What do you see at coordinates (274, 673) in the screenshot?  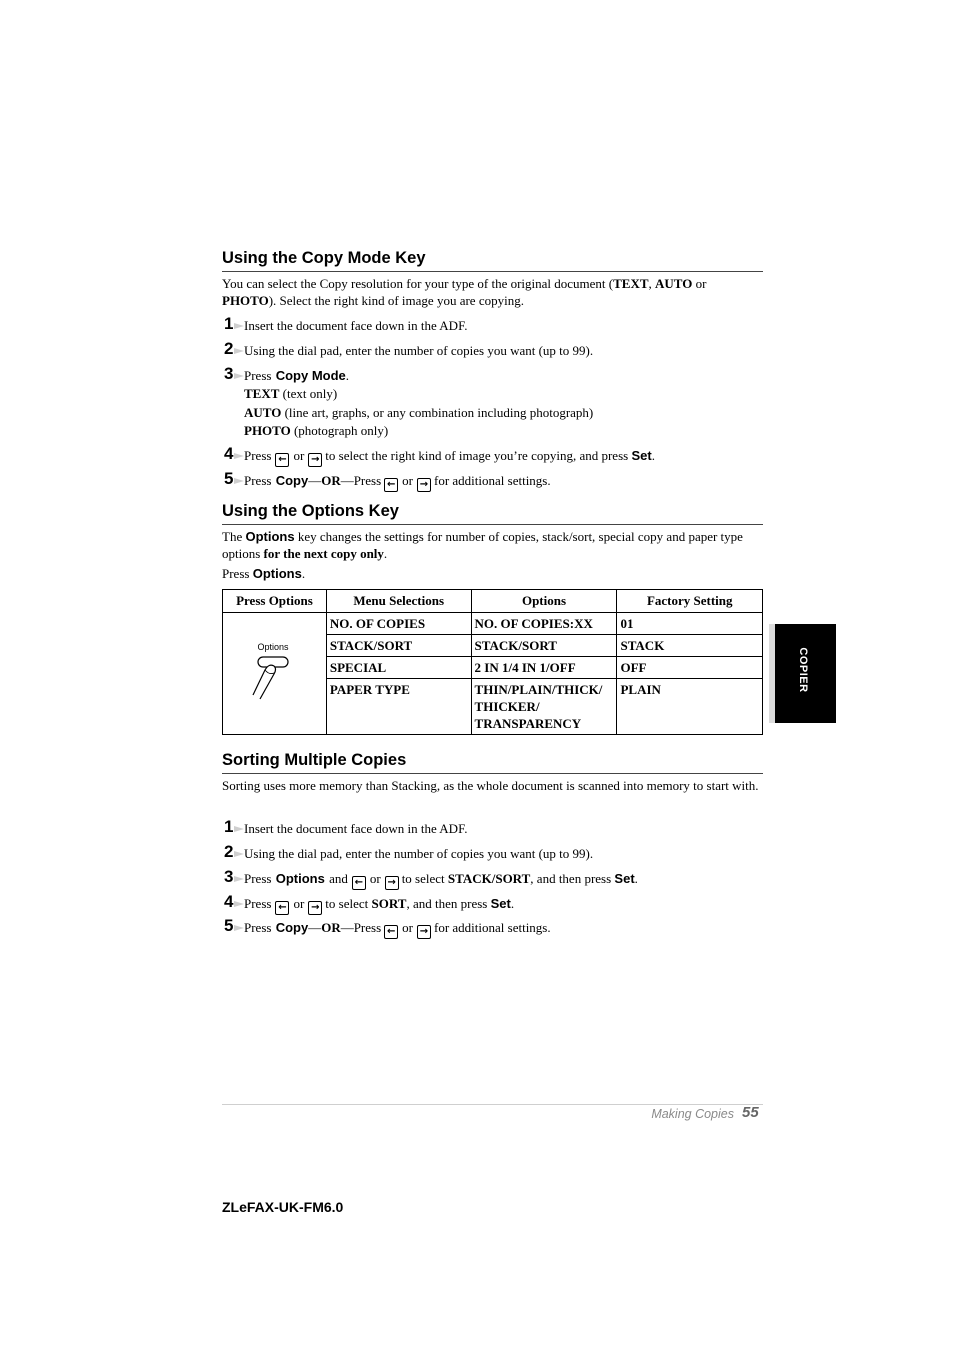 I see `press-options-illustration: Options` at bounding box center [274, 673].